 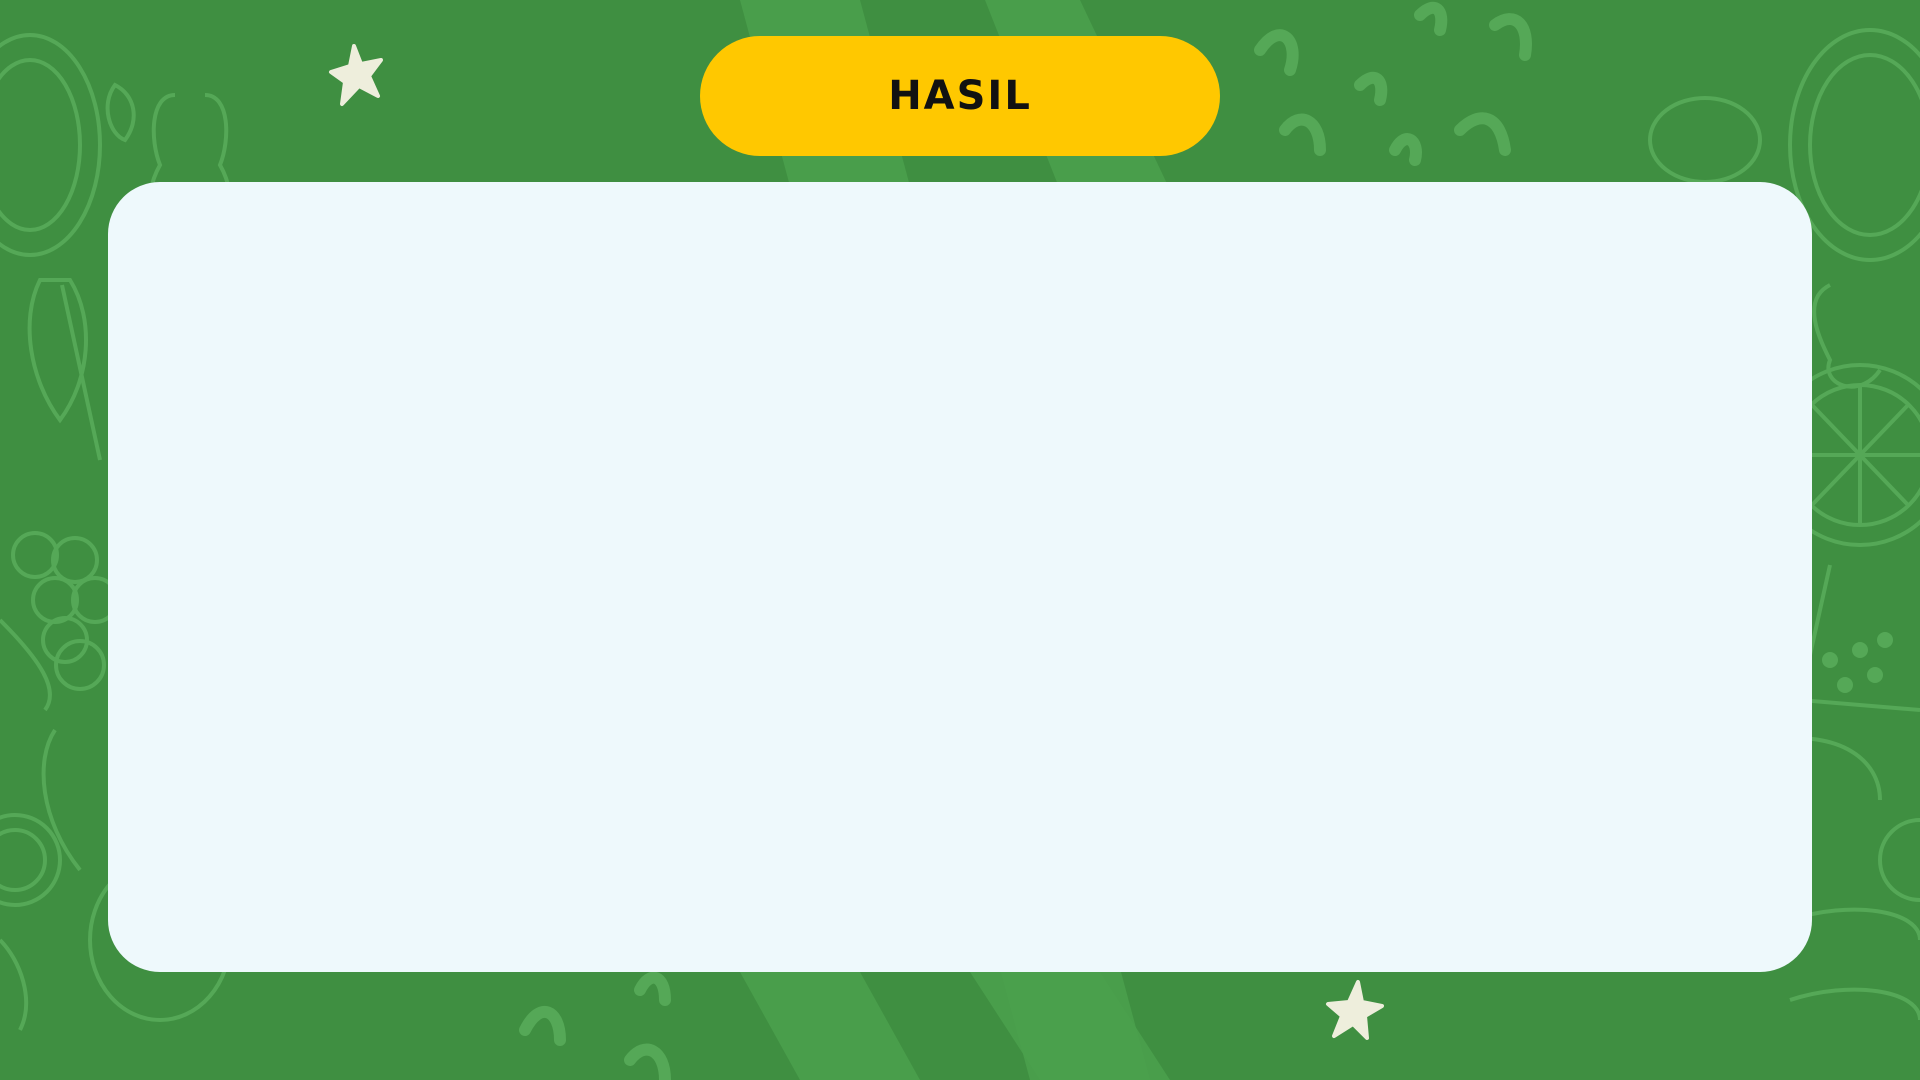 I want to click on title-pill: HASIL, so click(x=960, y=96).